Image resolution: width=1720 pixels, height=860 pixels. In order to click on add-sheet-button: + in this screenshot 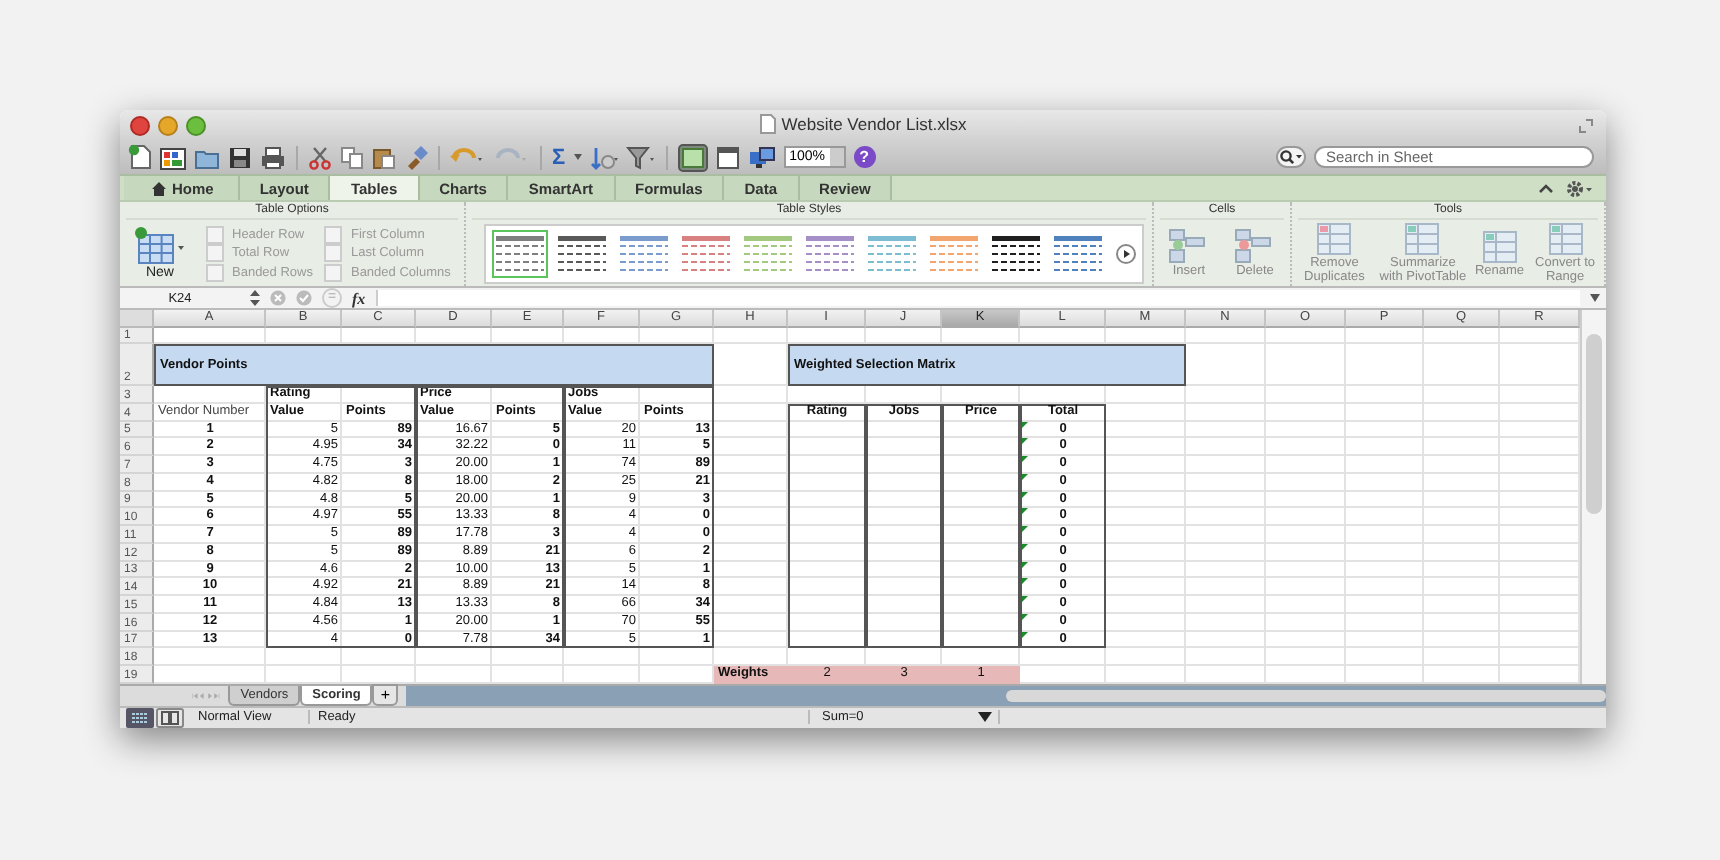, I will do `click(385, 695)`.